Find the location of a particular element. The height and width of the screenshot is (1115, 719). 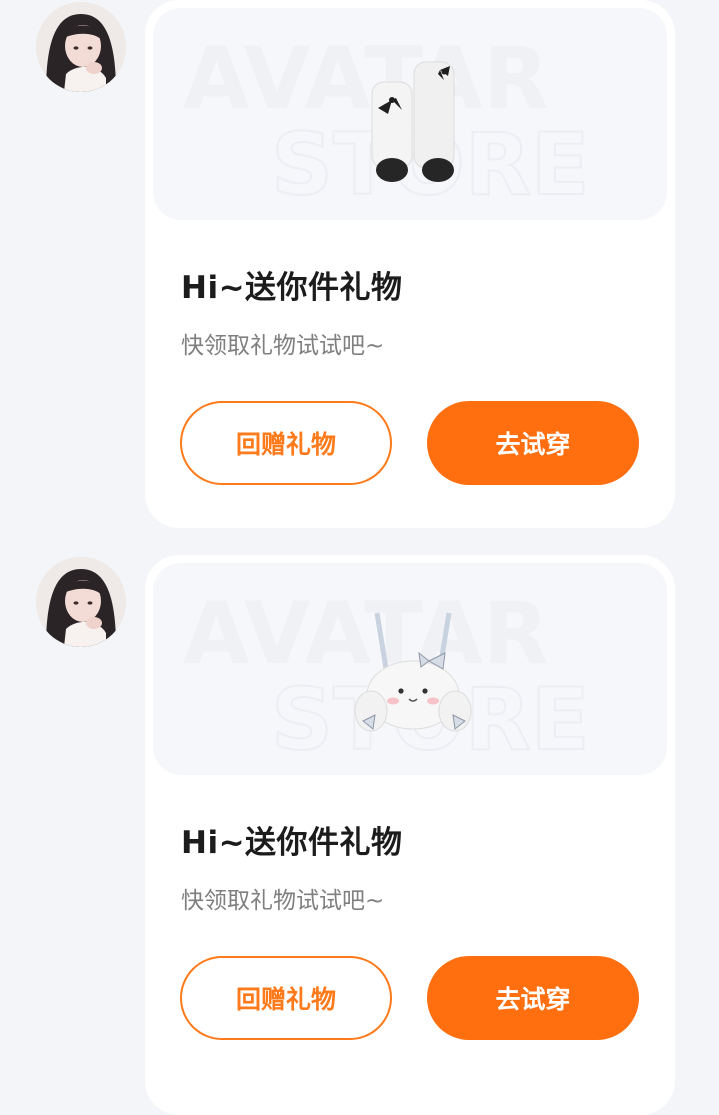

bunny-bag-icon is located at coordinates (413, 672).